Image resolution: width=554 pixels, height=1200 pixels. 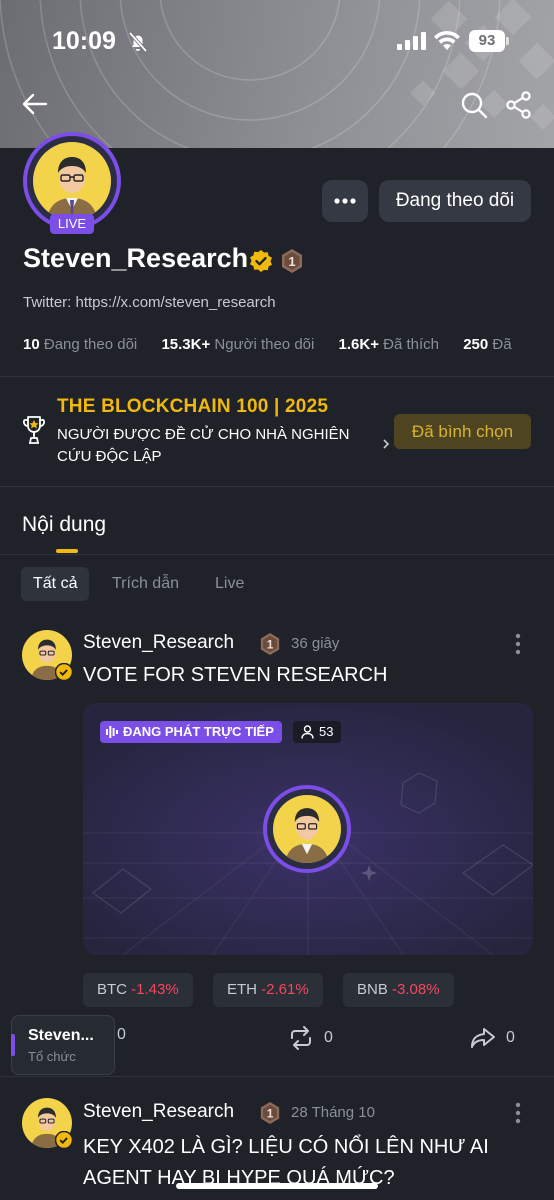 I want to click on organization-chip: Steven... Tổ chức, so click(x=63, y=1045).